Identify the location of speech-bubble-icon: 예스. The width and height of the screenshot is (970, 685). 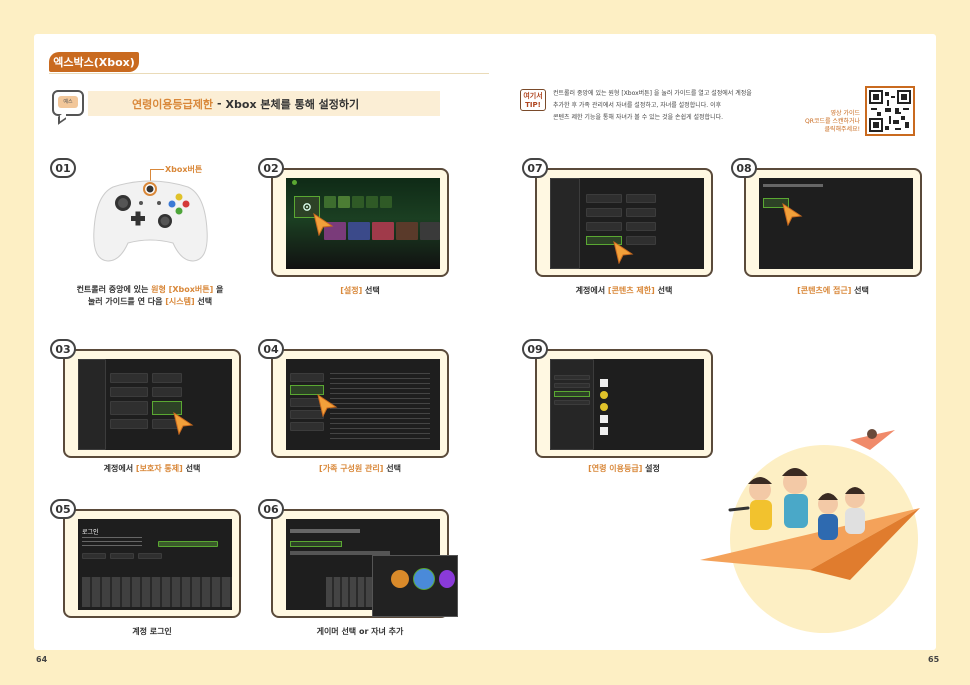
(68, 107).